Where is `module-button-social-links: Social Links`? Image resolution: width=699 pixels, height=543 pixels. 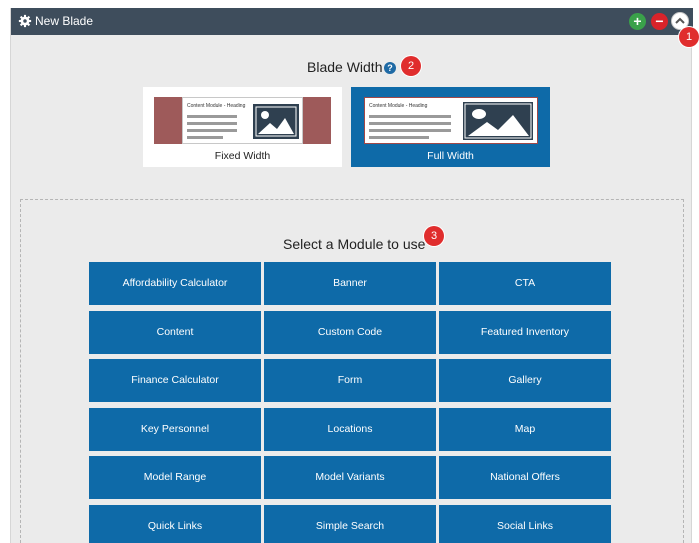
module-button-social-links: Social Links is located at coordinates (525, 523).